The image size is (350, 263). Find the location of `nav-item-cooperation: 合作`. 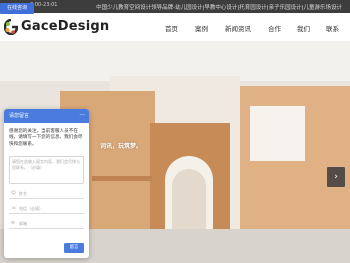

nav-item-cooperation: 合作 is located at coordinates (274, 28).